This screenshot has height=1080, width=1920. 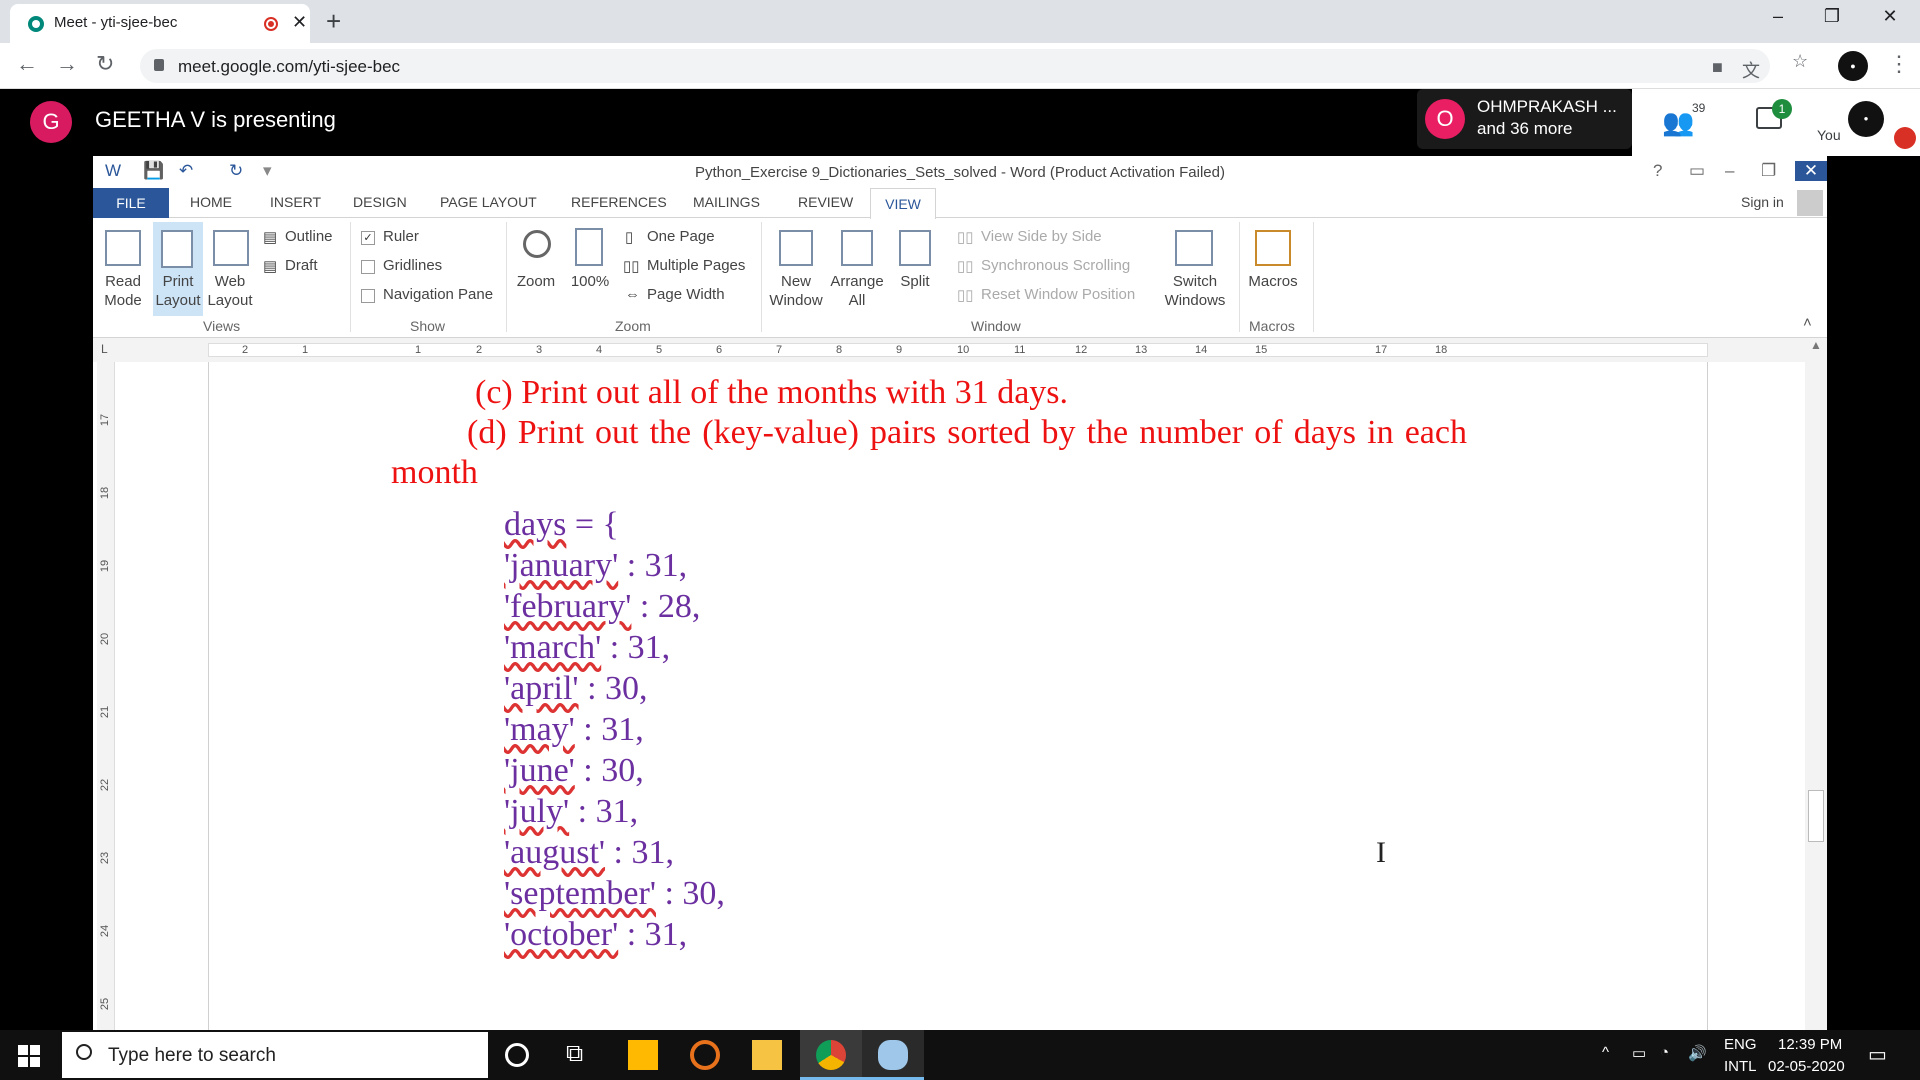 What do you see at coordinates (160, 23) in the screenshot?
I see `meet-tab: Meet - yti-sjee-bec ✕` at bounding box center [160, 23].